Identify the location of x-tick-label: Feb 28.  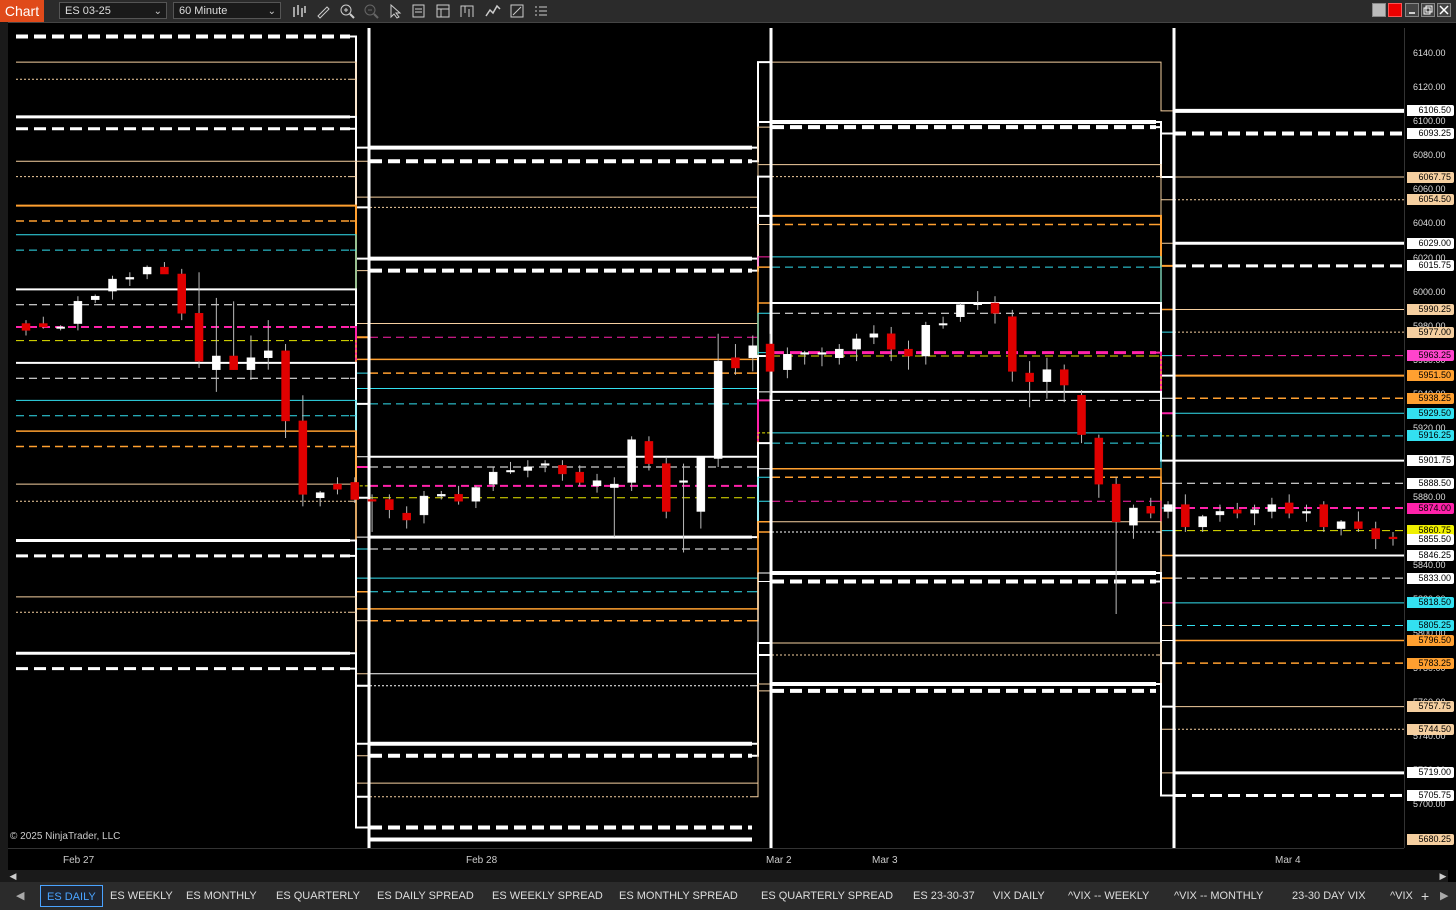
(482, 860).